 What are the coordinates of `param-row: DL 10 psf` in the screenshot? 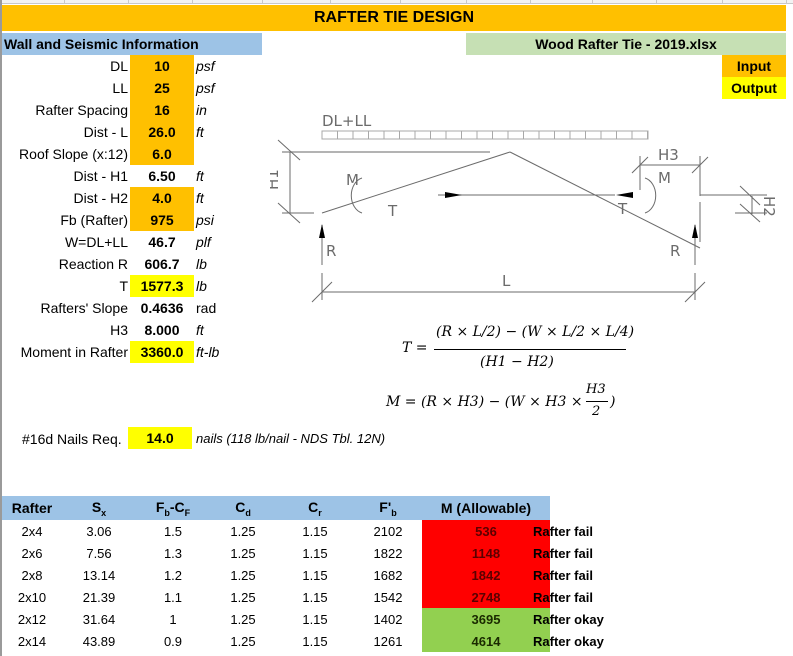 It's located at (132, 66).